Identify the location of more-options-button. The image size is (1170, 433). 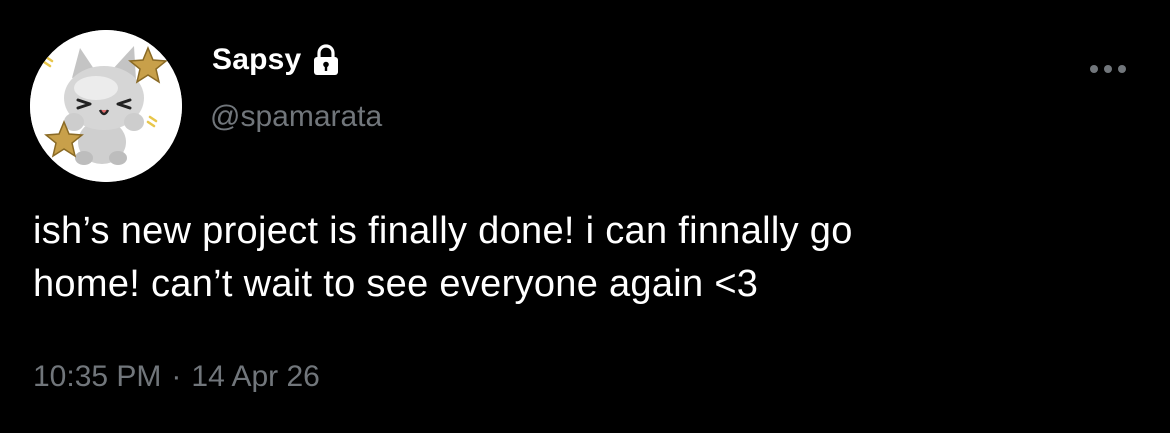
(1108, 69).